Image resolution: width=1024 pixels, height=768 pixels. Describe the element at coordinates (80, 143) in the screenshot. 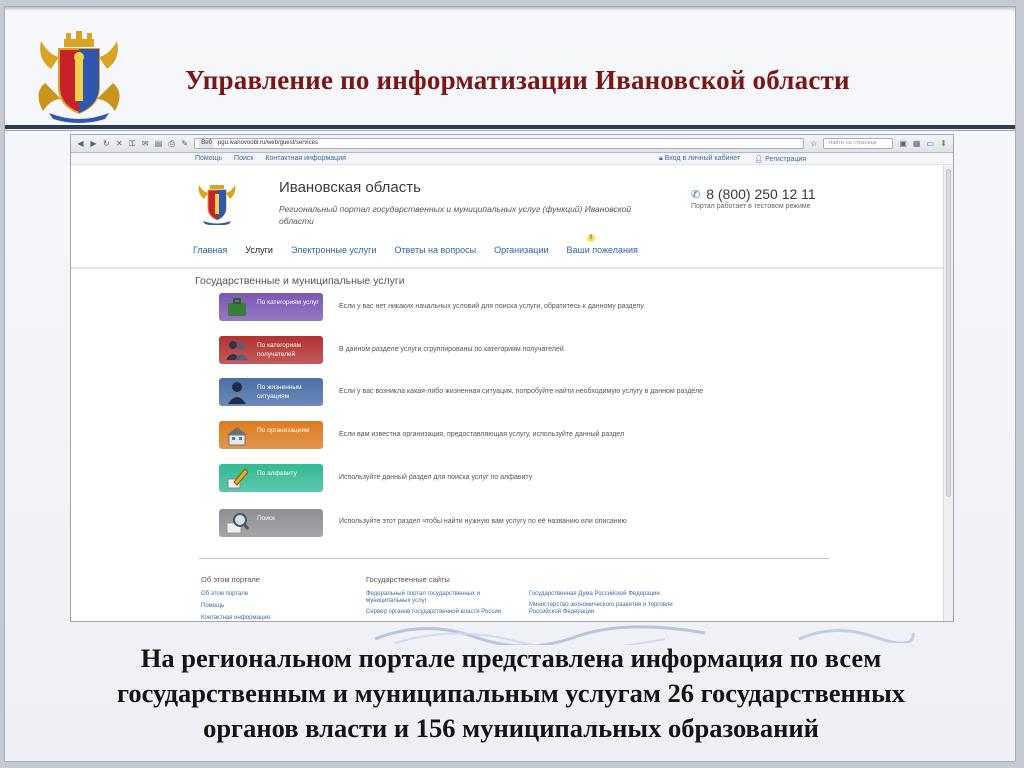

I see `back-icon: ◀` at that location.